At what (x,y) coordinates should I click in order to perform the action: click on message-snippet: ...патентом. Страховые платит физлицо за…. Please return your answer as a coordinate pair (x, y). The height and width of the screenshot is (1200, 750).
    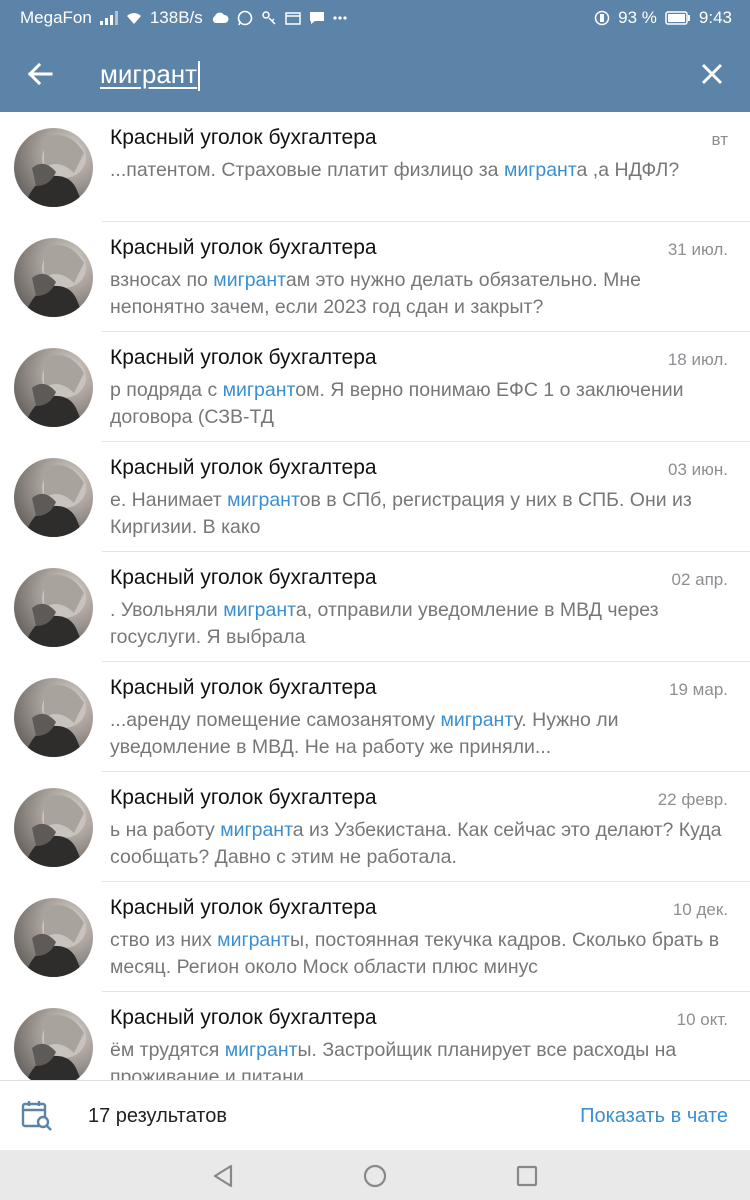
    Looking at the image, I should click on (395, 170).